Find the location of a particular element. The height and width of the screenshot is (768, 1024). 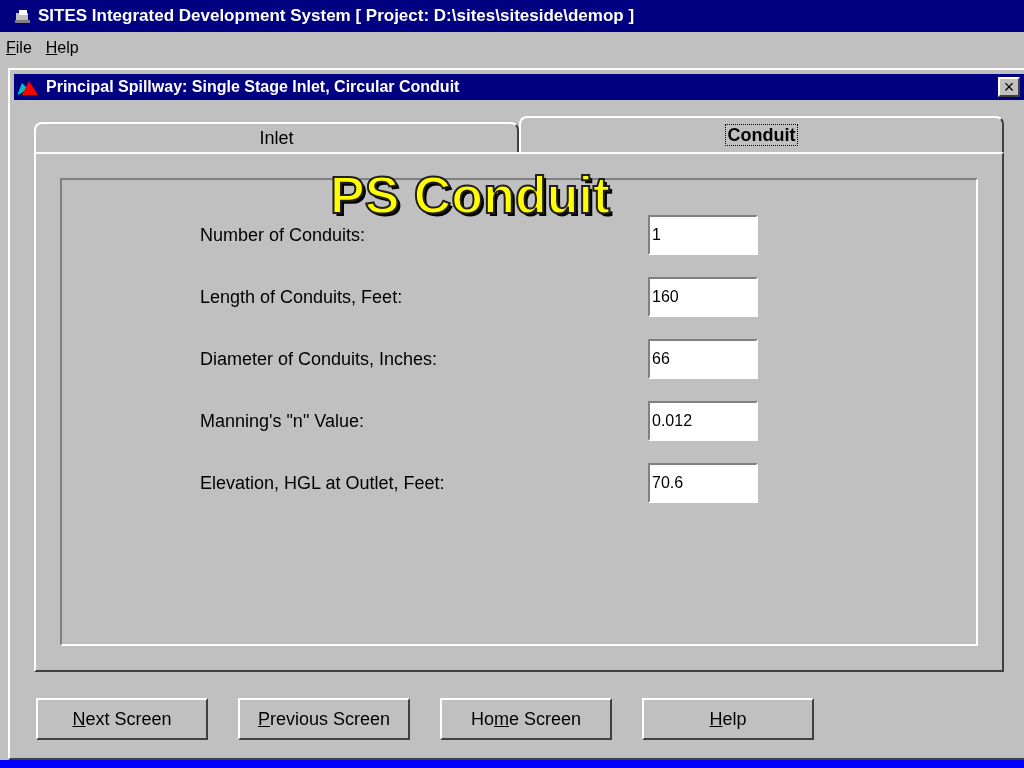

dialog-button: Next Screen is located at coordinates (122, 719).